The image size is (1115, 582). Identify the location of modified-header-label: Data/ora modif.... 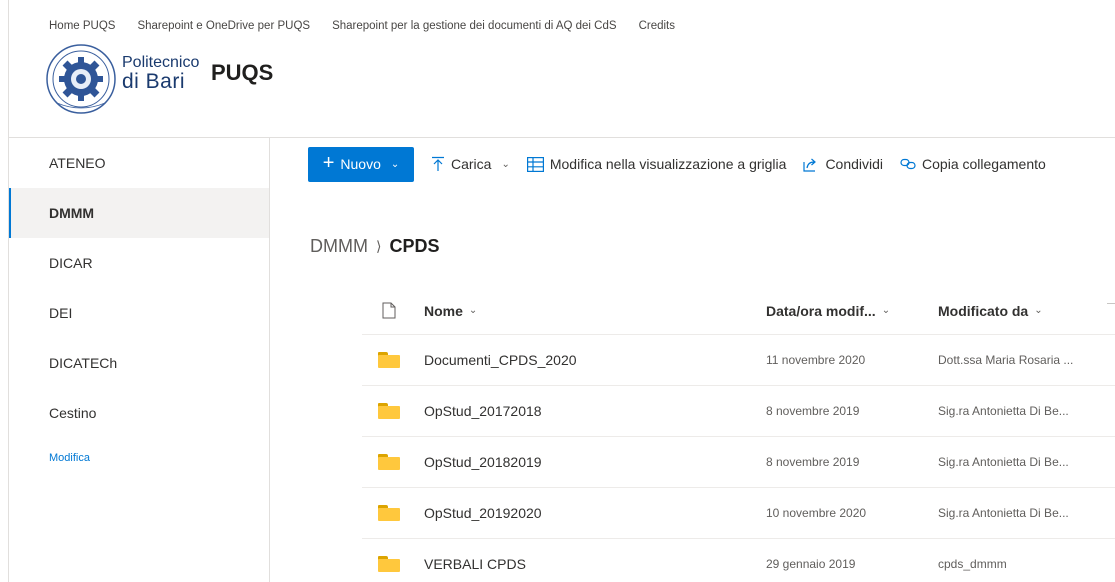
(821, 310).